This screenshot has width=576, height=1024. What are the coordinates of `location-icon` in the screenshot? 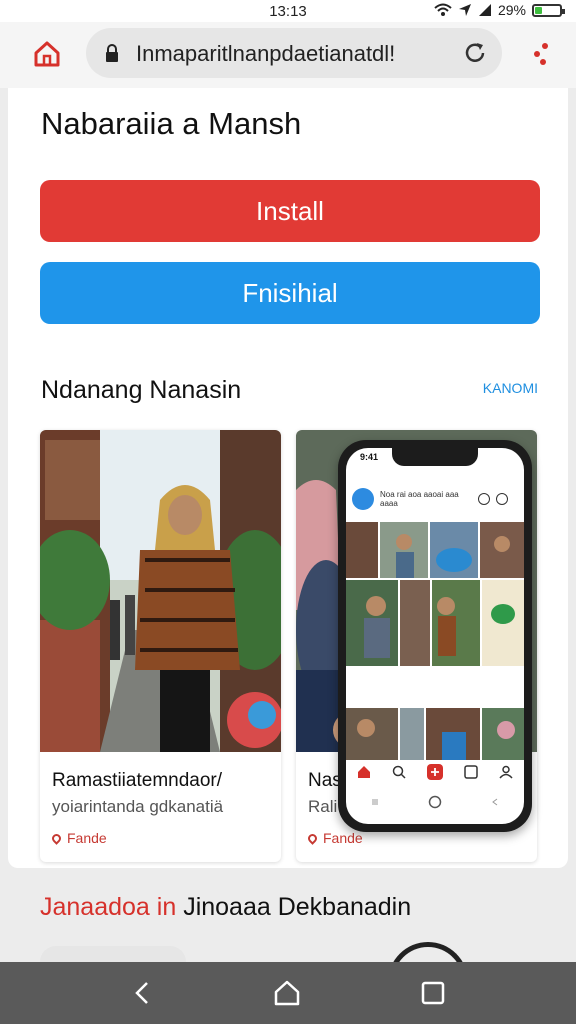 It's located at (464, 10).